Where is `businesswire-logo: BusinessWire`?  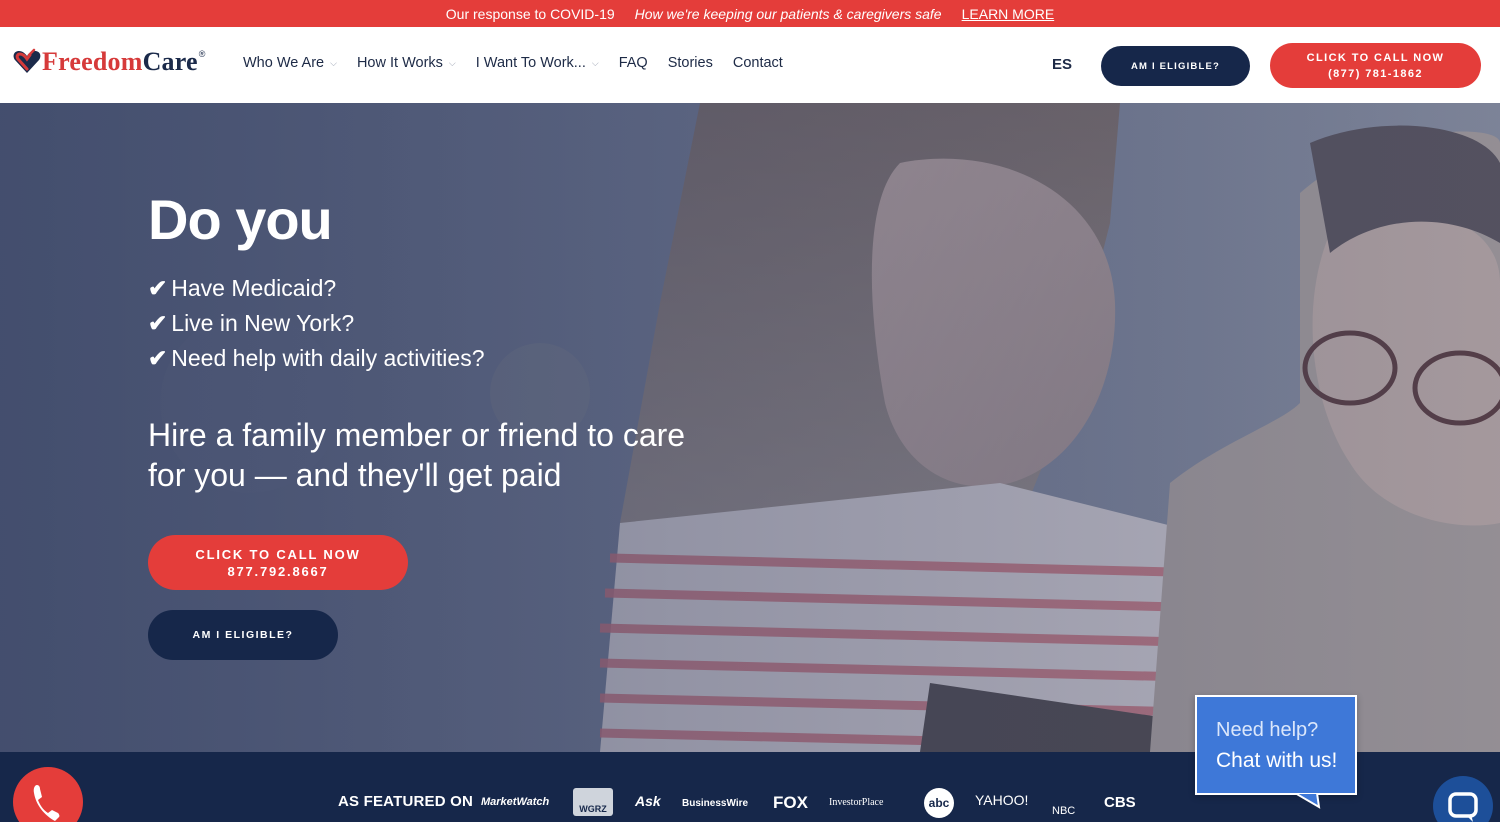
businesswire-logo: BusinessWire is located at coordinates (715, 803).